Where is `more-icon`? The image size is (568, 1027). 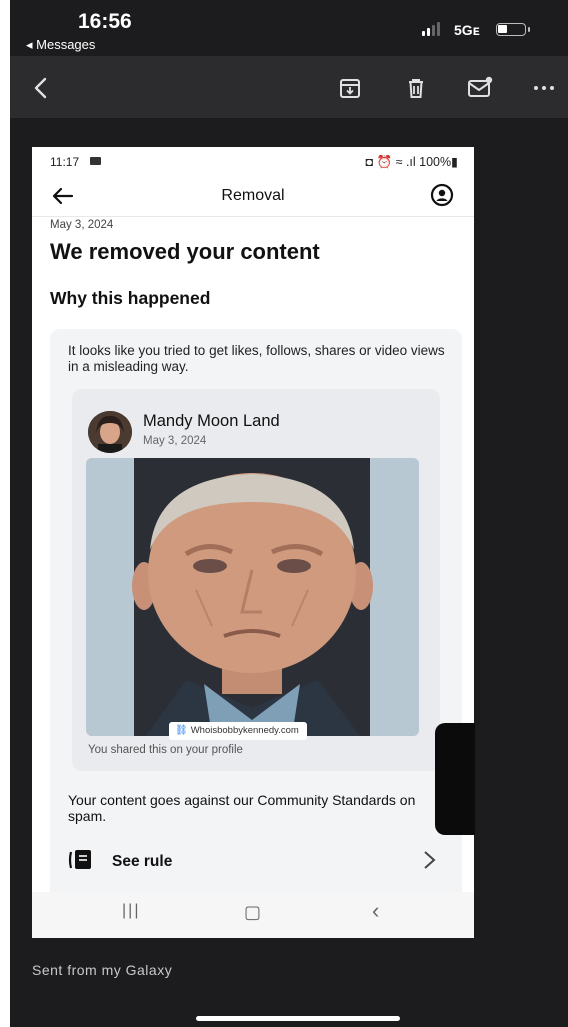 more-icon is located at coordinates (544, 88).